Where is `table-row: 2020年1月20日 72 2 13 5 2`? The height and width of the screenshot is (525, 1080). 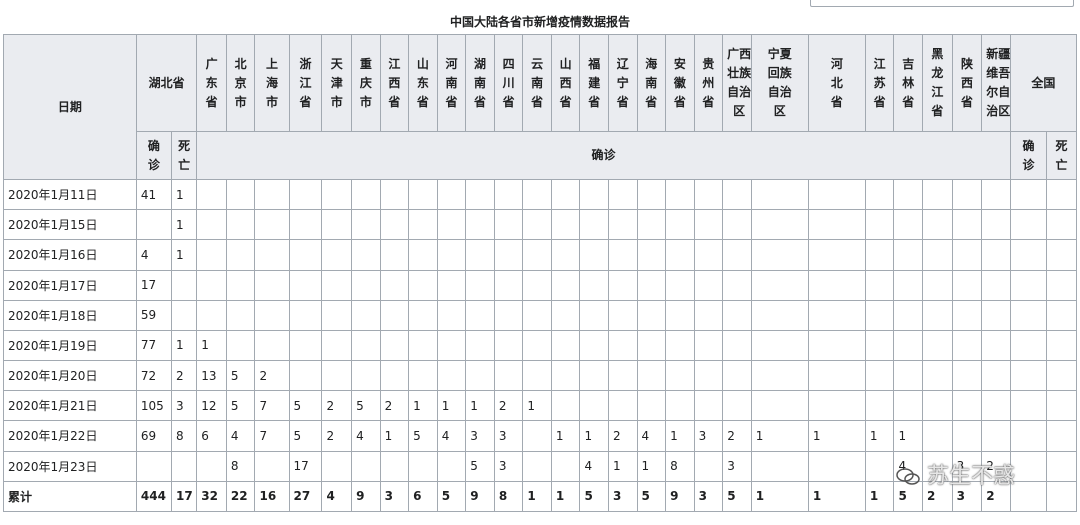 table-row: 2020年1月20日 72 2 13 5 2 is located at coordinates (540, 376).